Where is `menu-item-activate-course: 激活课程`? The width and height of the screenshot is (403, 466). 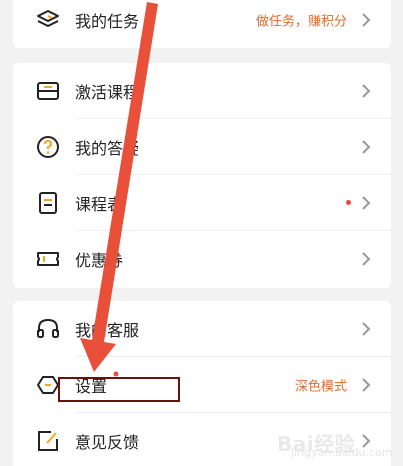 menu-item-activate-course: 激活课程 is located at coordinates (202, 91).